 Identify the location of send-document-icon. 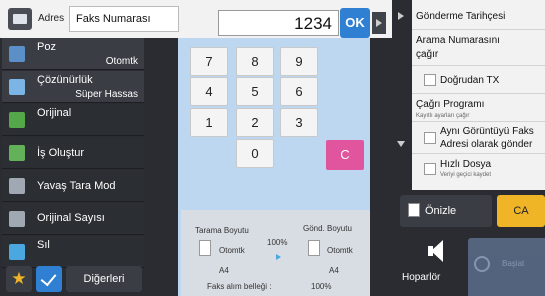
(314, 248).